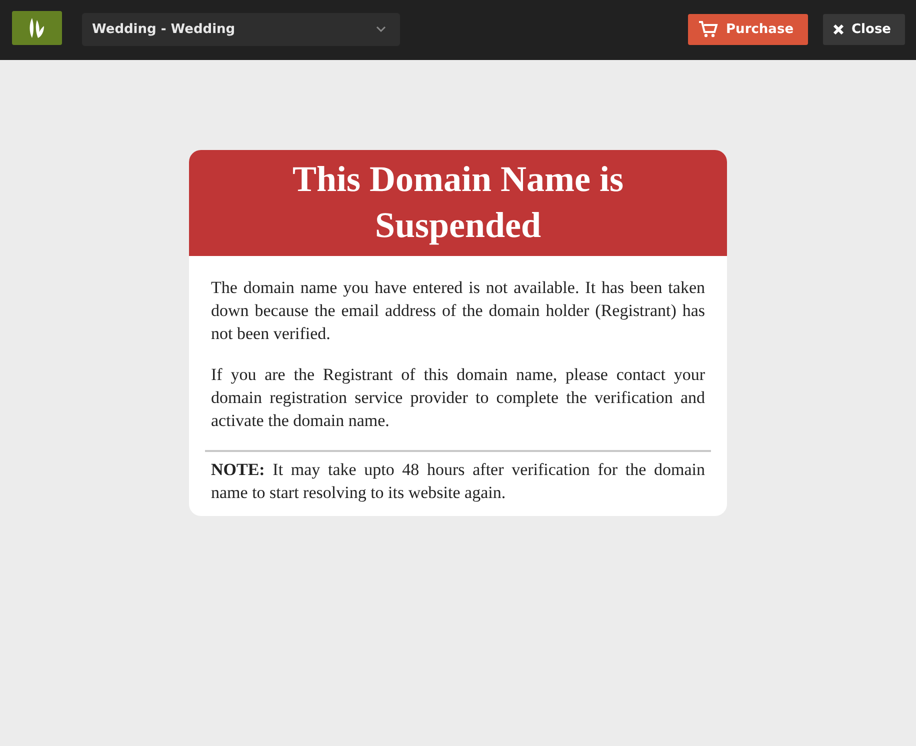  What do you see at coordinates (458, 481) in the screenshot?
I see `note-text: NOTE: It may take upto 48 hours after verification for the domain name to start resolving to its website again.` at bounding box center [458, 481].